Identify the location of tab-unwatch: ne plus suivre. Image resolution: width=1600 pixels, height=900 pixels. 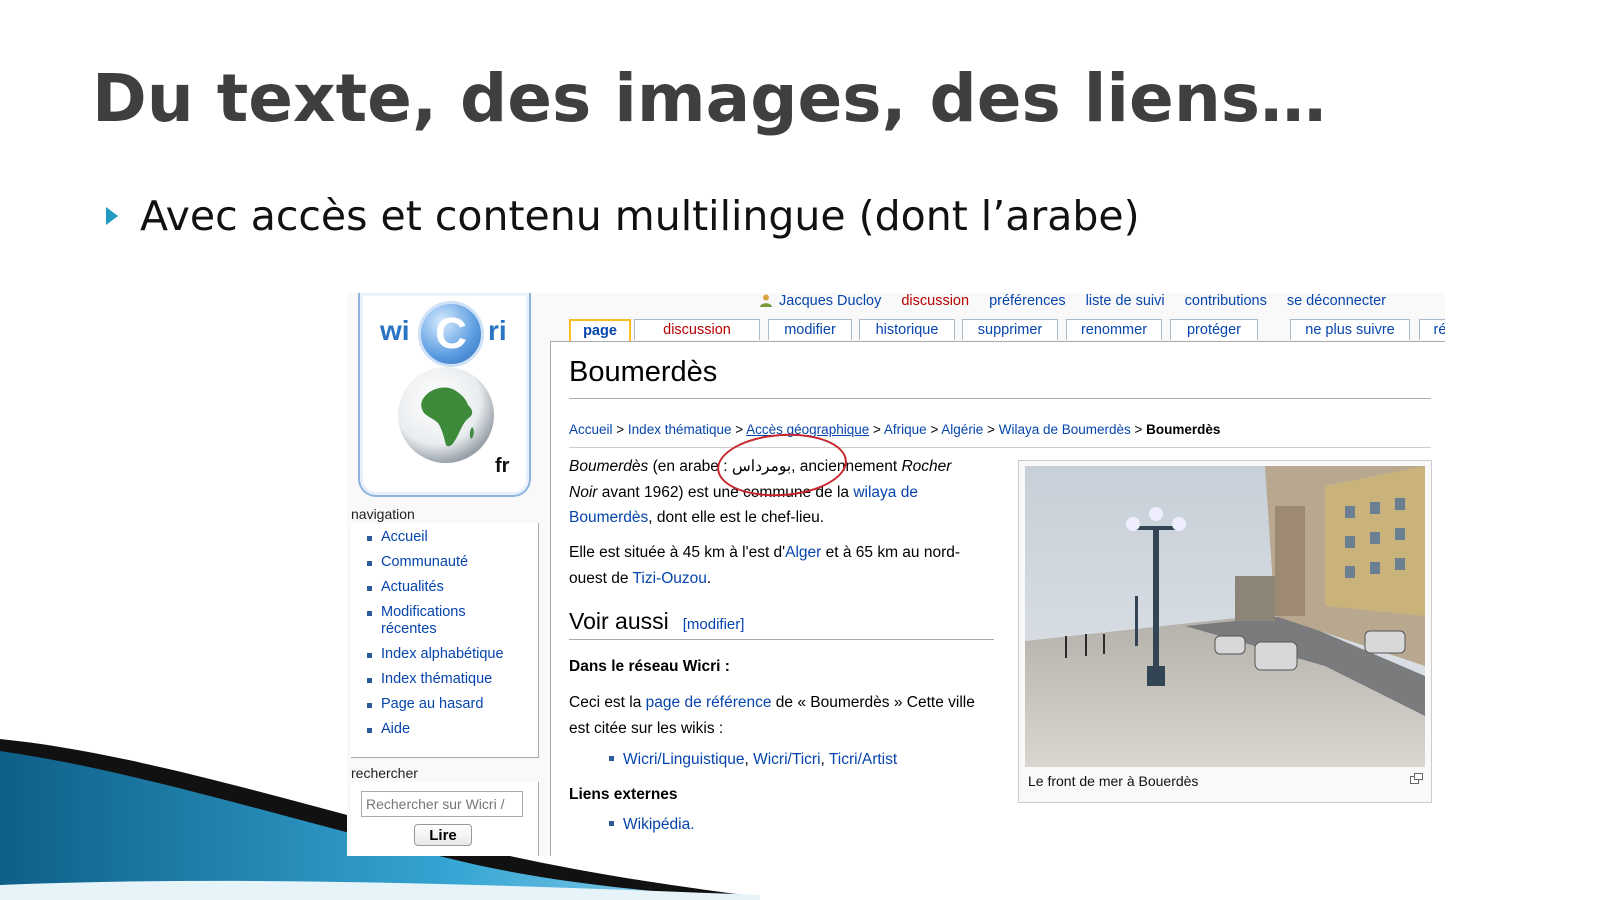
(1350, 329).